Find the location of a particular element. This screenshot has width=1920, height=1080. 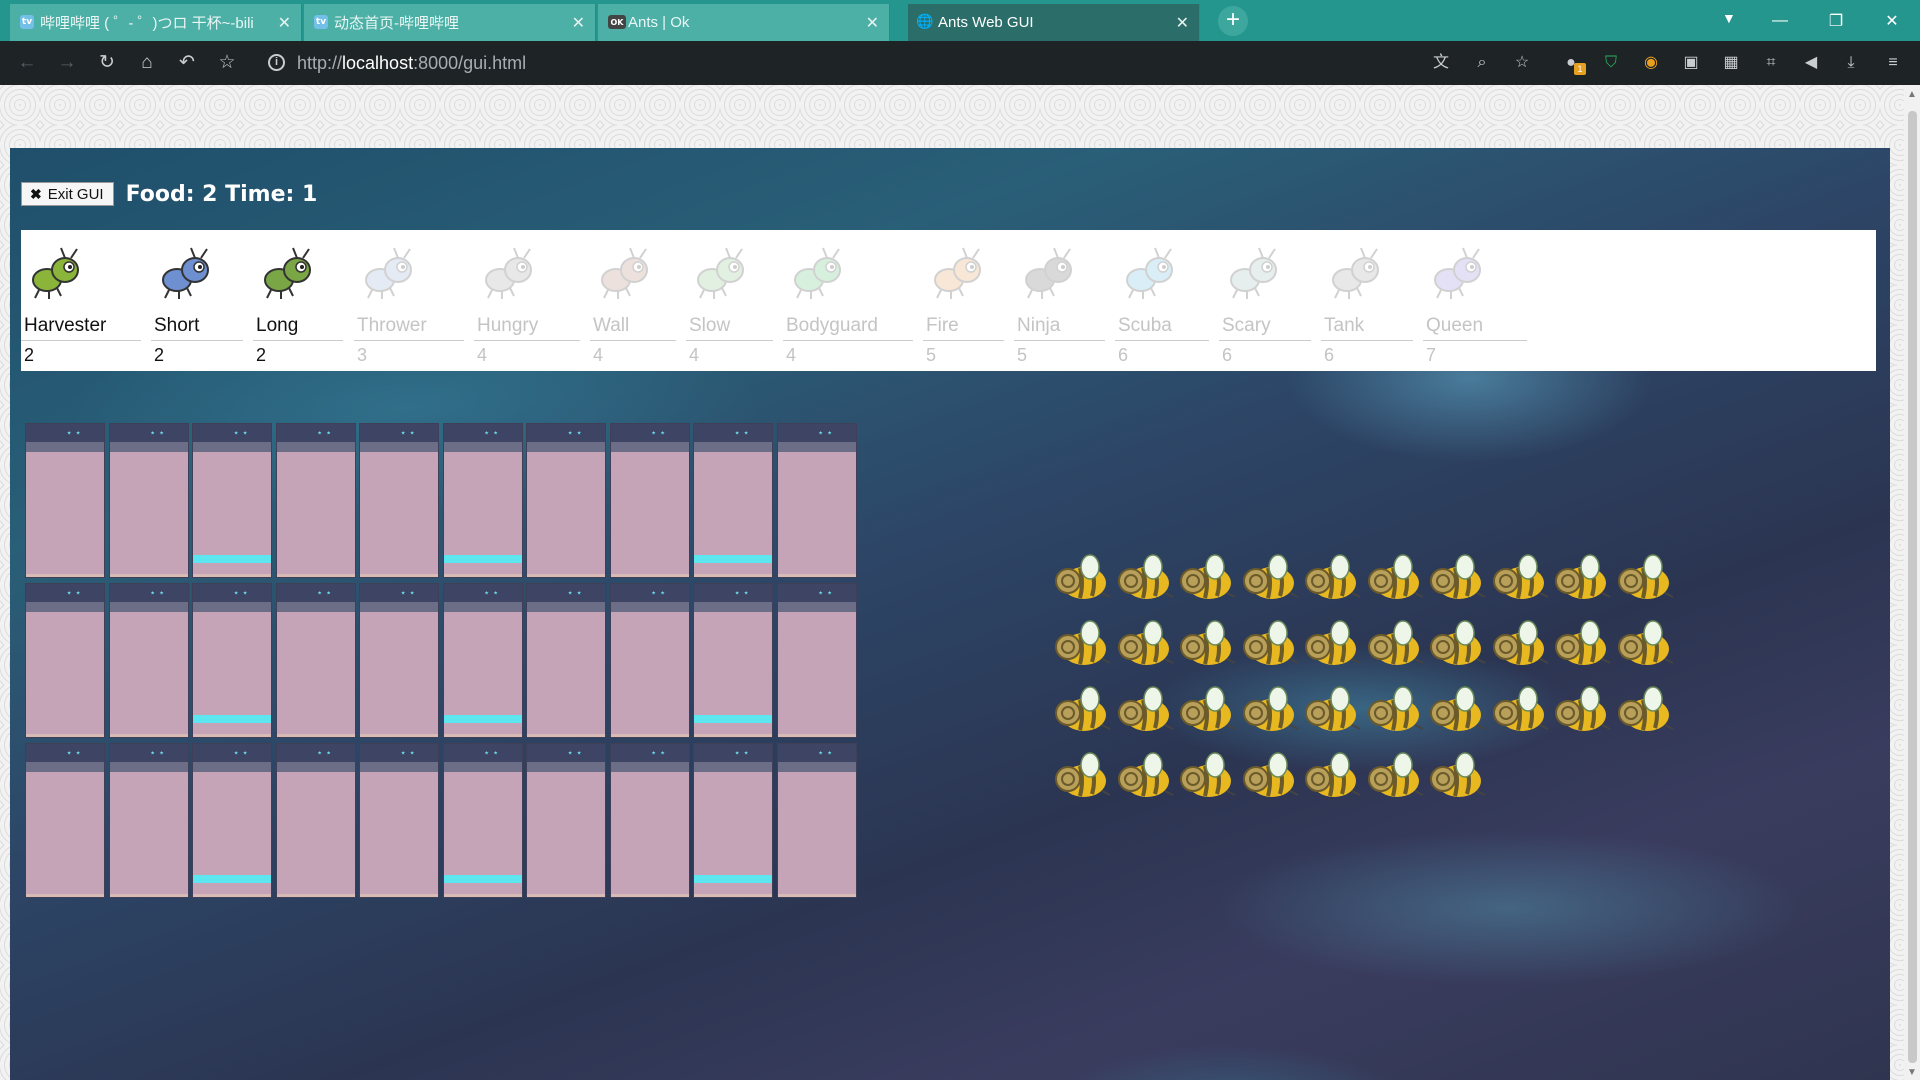

vertical-scrollbar: ▲ ▼ is located at coordinates (1912, 582).